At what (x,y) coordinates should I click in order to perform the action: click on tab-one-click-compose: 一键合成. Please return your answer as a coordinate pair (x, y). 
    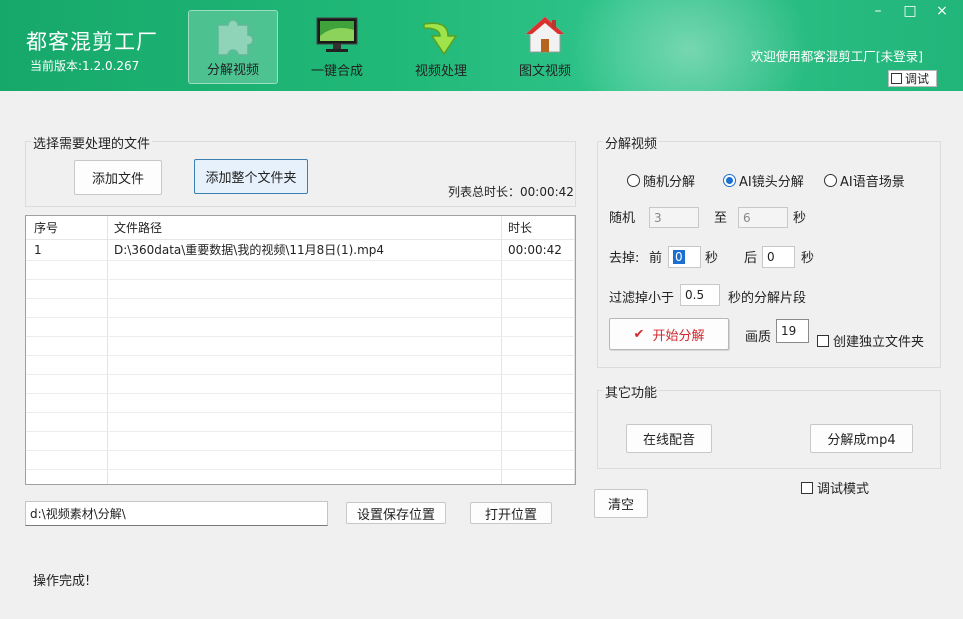
    Looking at the image, I should click on (337, 47).